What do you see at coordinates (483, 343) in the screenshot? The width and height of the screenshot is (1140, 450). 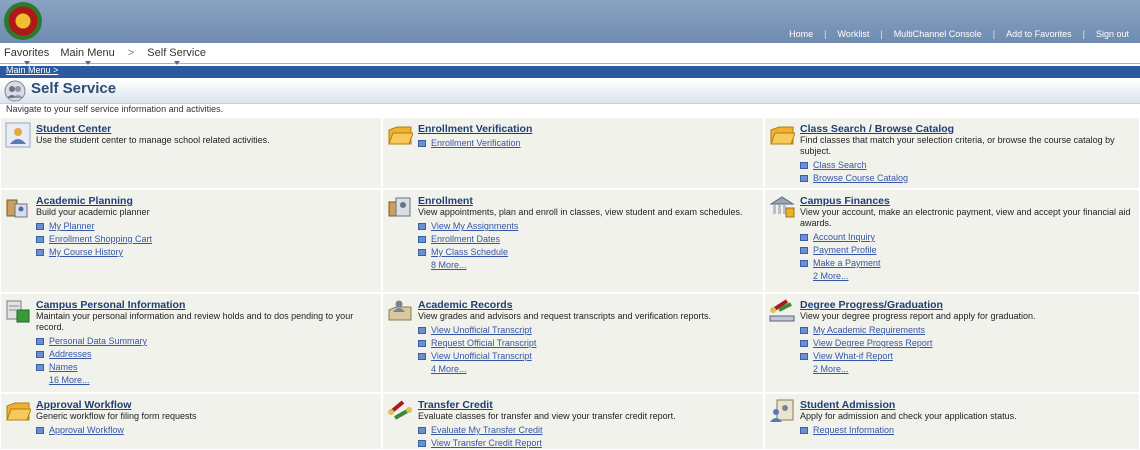 I see `request-official-transcript-link: Request Official Transcript` at bounding box center [483, 343].